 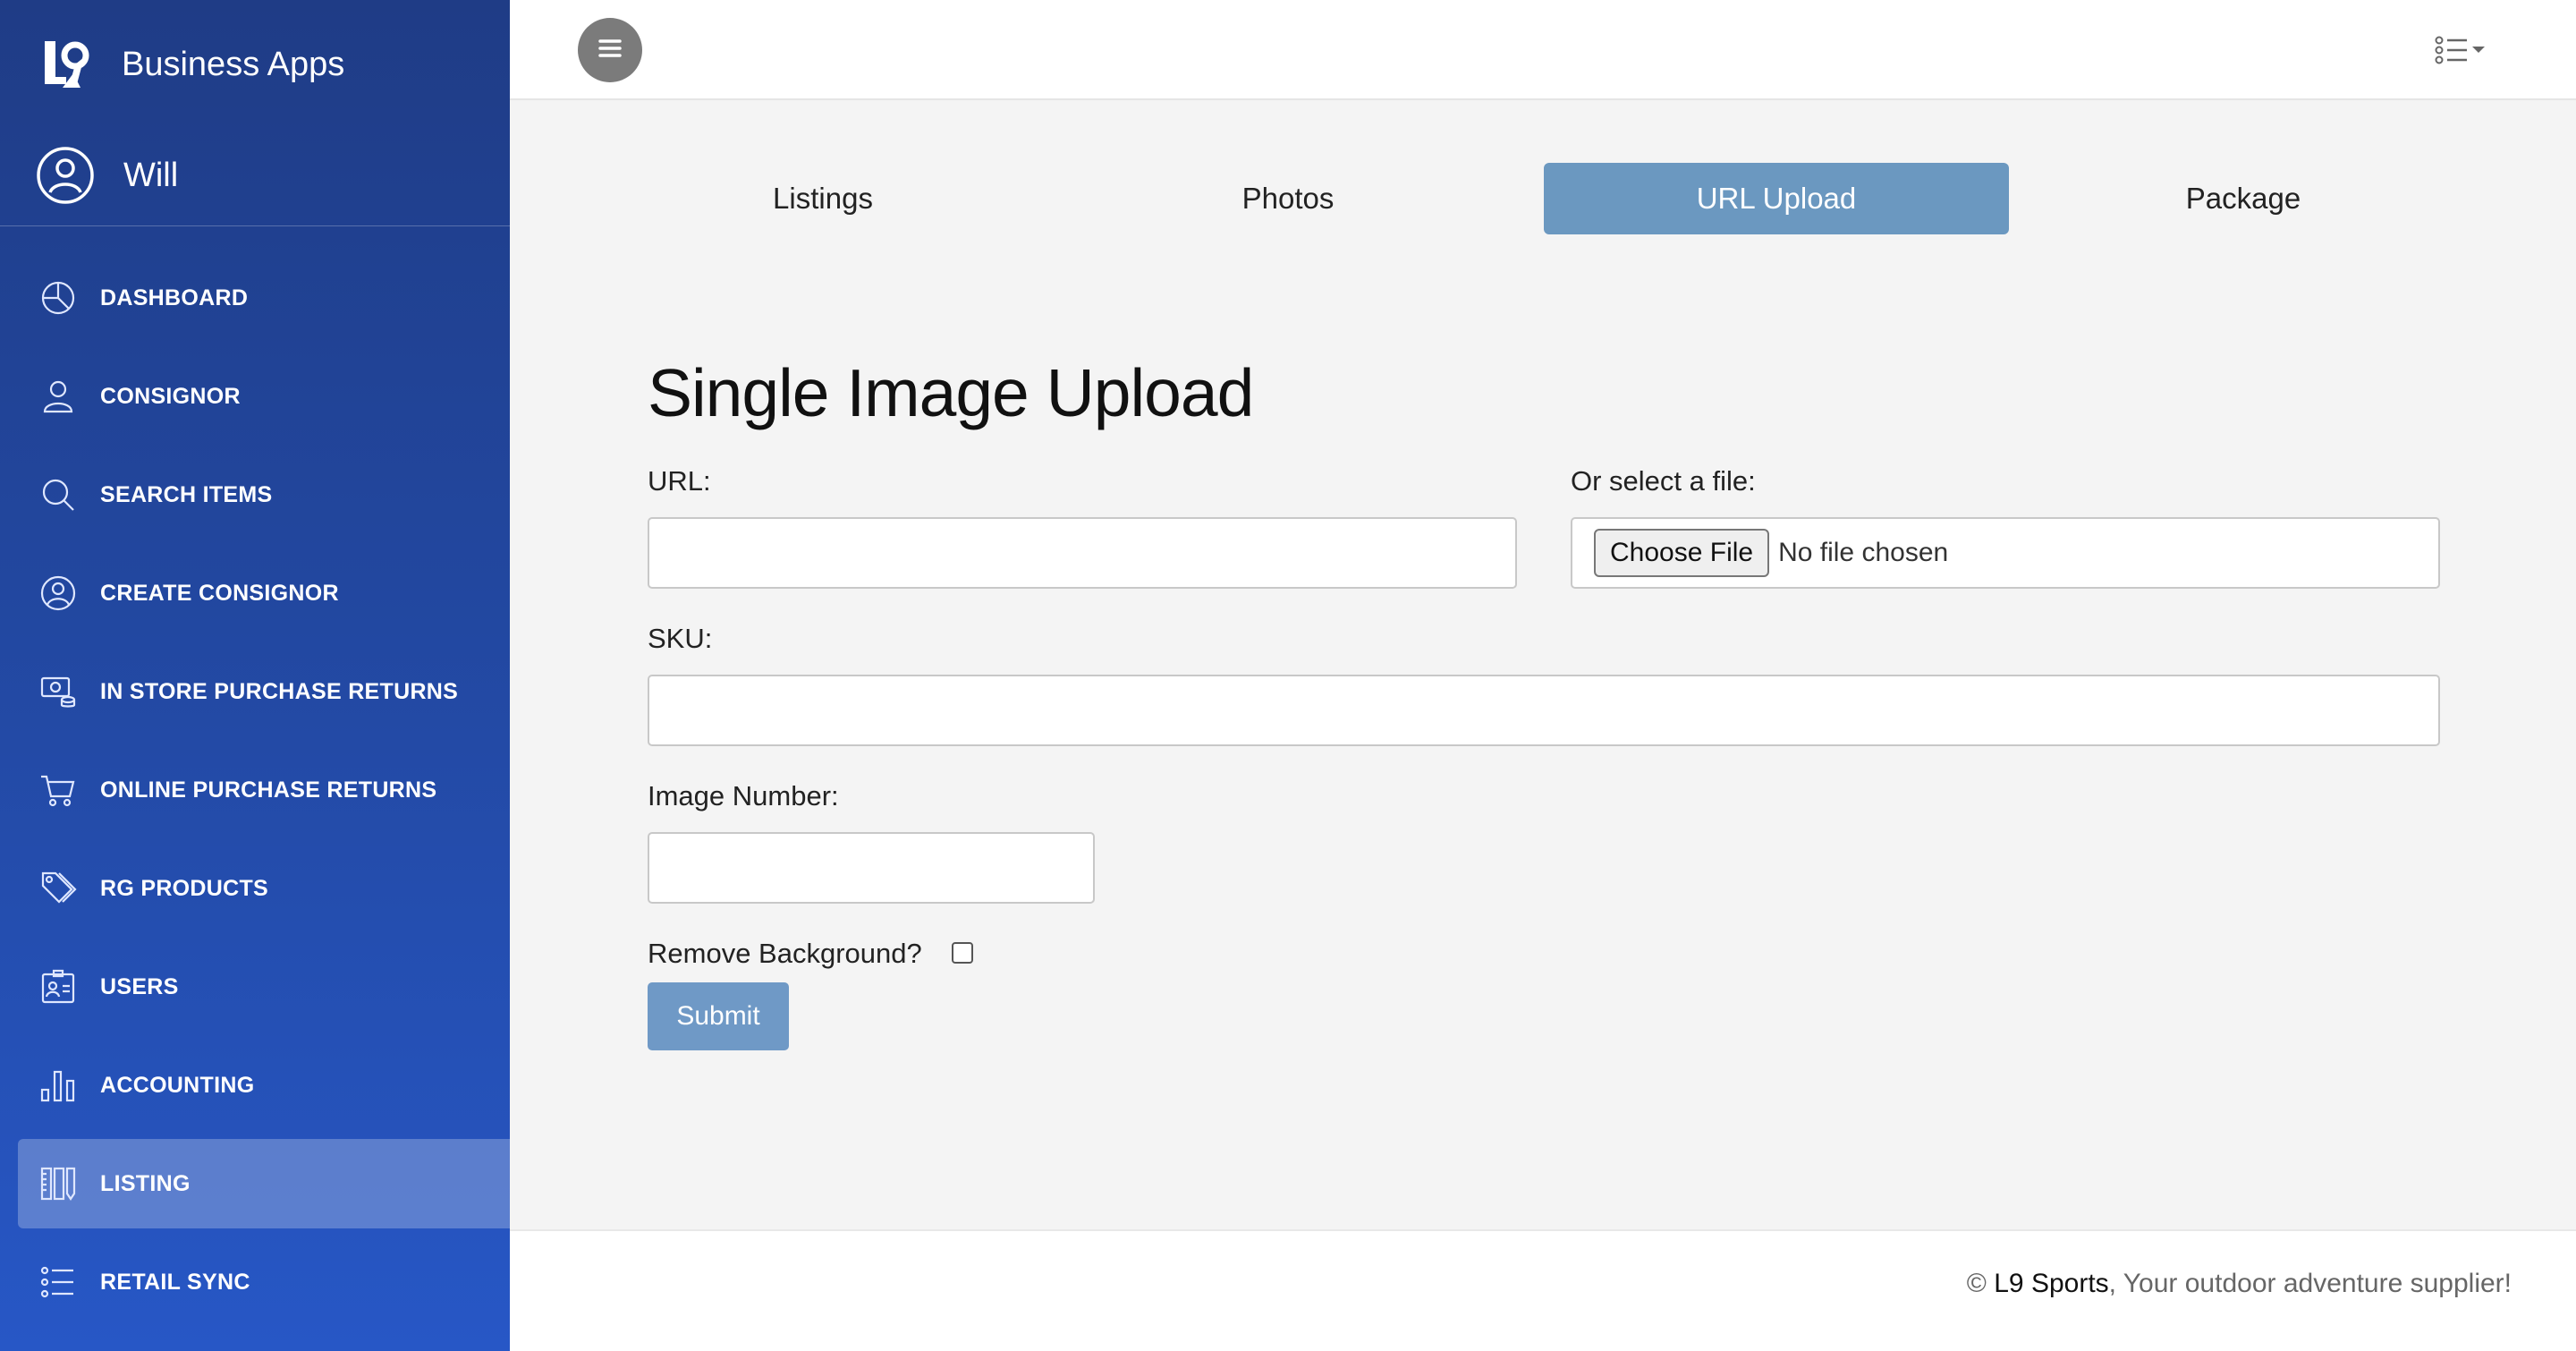 What do you see at coordinates (679, 481) in the screenshot?
I see `url-label: URL:` at bounding box center [679, 481].